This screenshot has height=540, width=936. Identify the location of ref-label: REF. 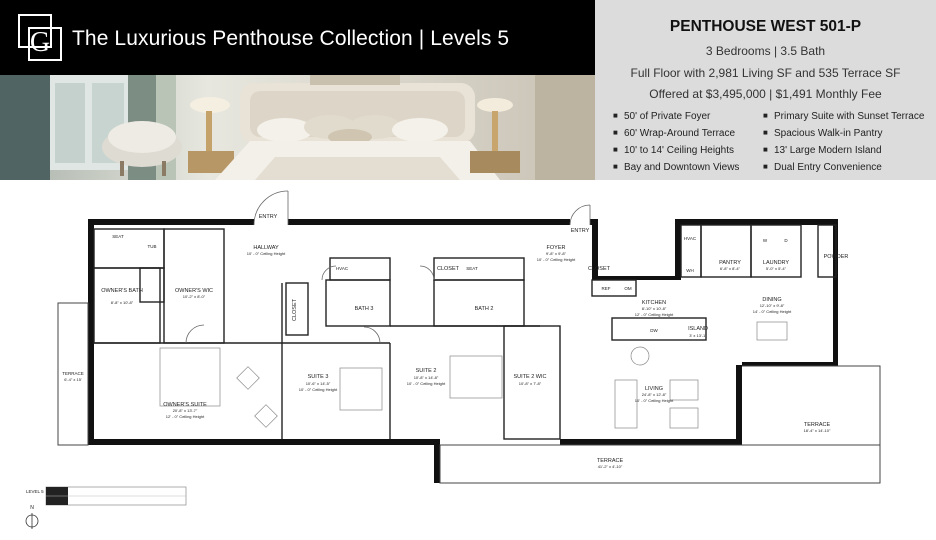
(606, 288).